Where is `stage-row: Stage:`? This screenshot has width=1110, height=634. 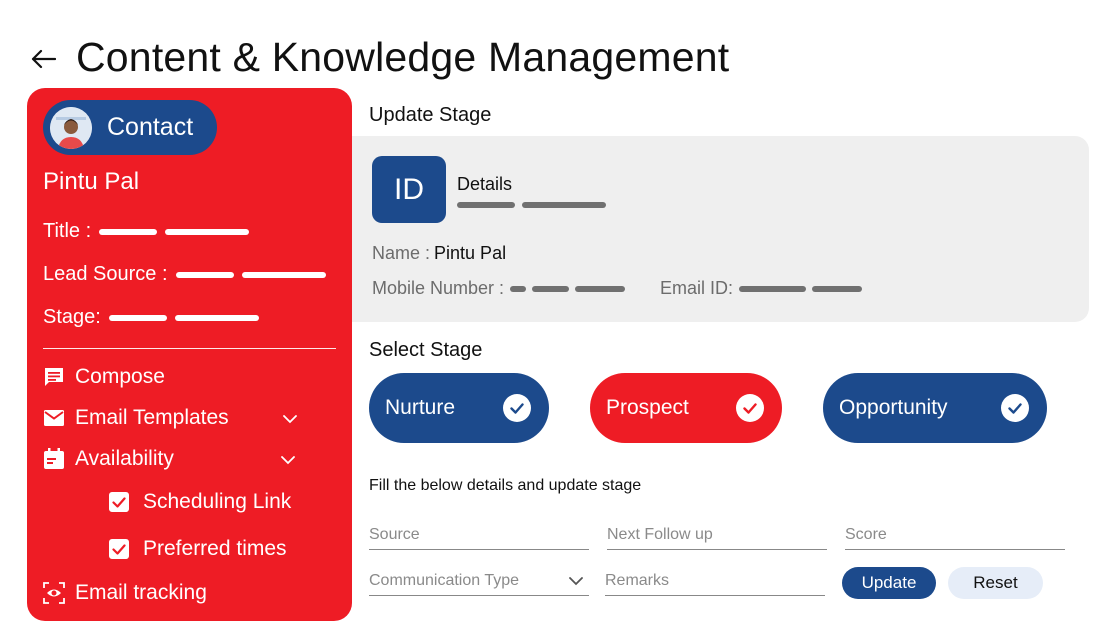 stage-row: Stage: is located at coordinates (151, 317).